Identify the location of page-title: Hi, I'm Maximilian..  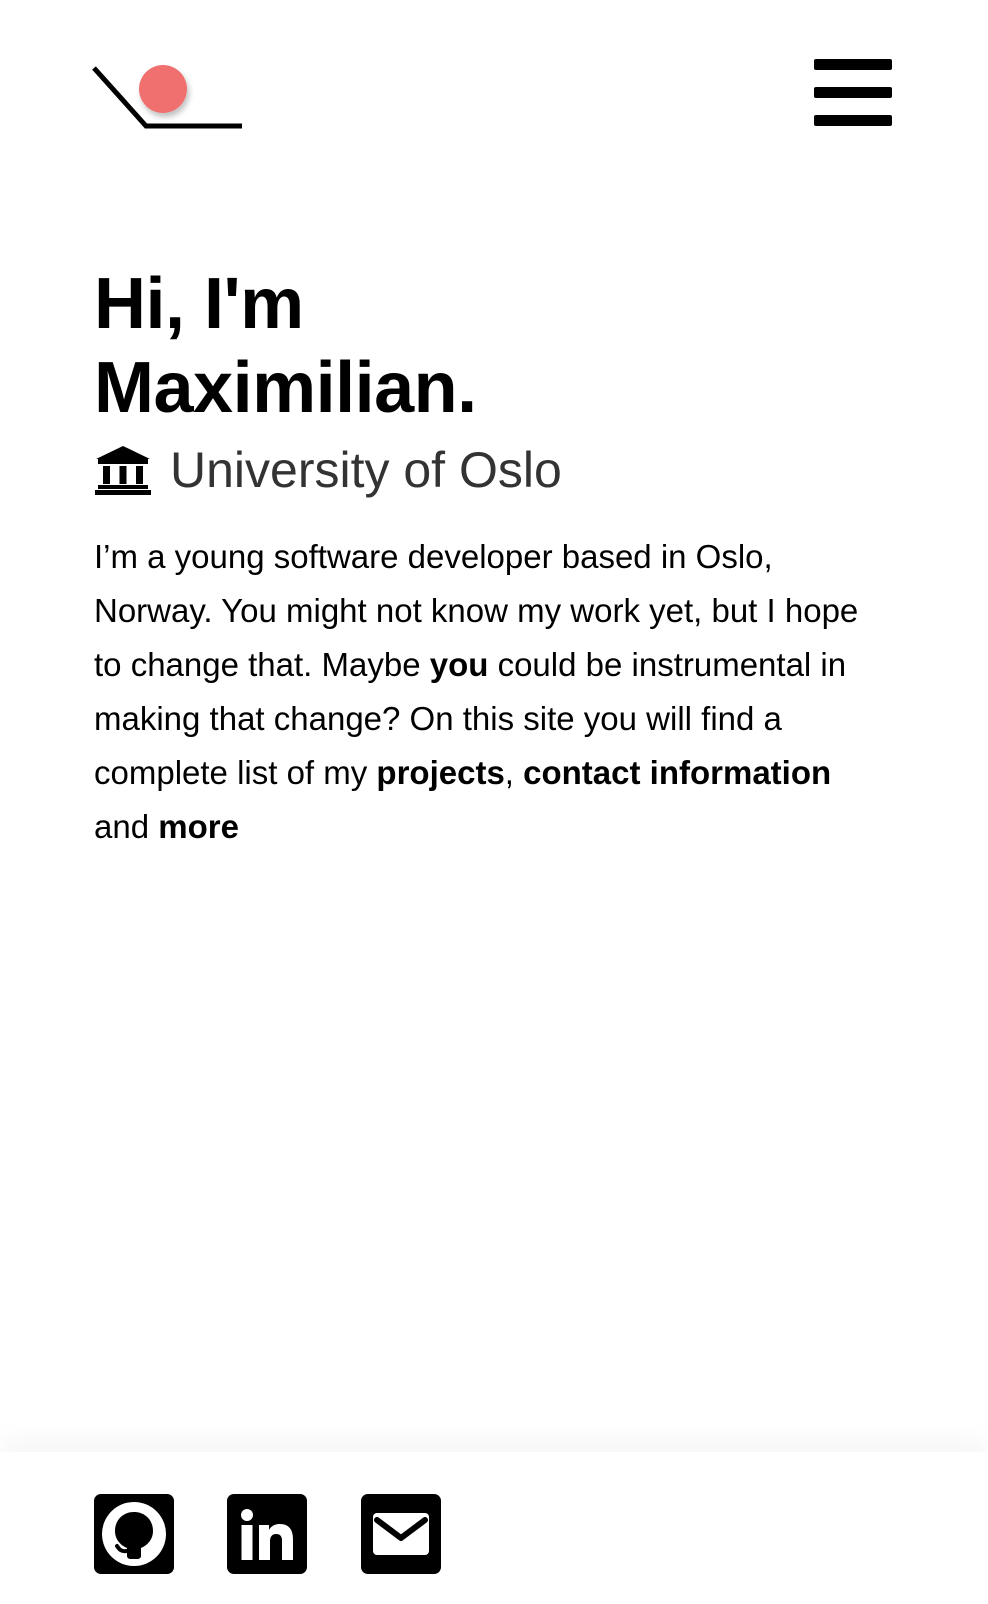
(494, 346).